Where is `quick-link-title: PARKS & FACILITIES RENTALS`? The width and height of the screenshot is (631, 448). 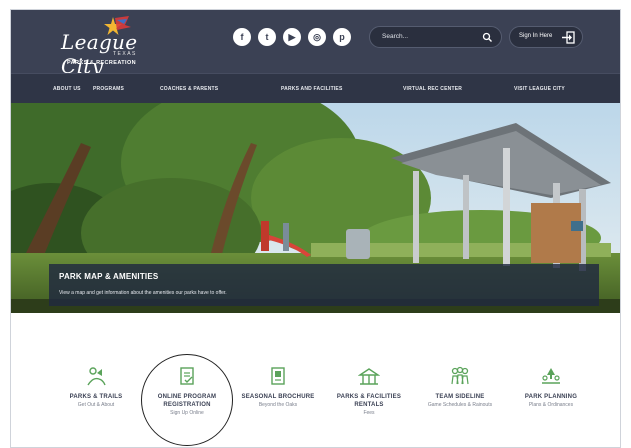 quick-link-title: PARKS & FACILITIES RENTALS is located at coordinates (369, 401).